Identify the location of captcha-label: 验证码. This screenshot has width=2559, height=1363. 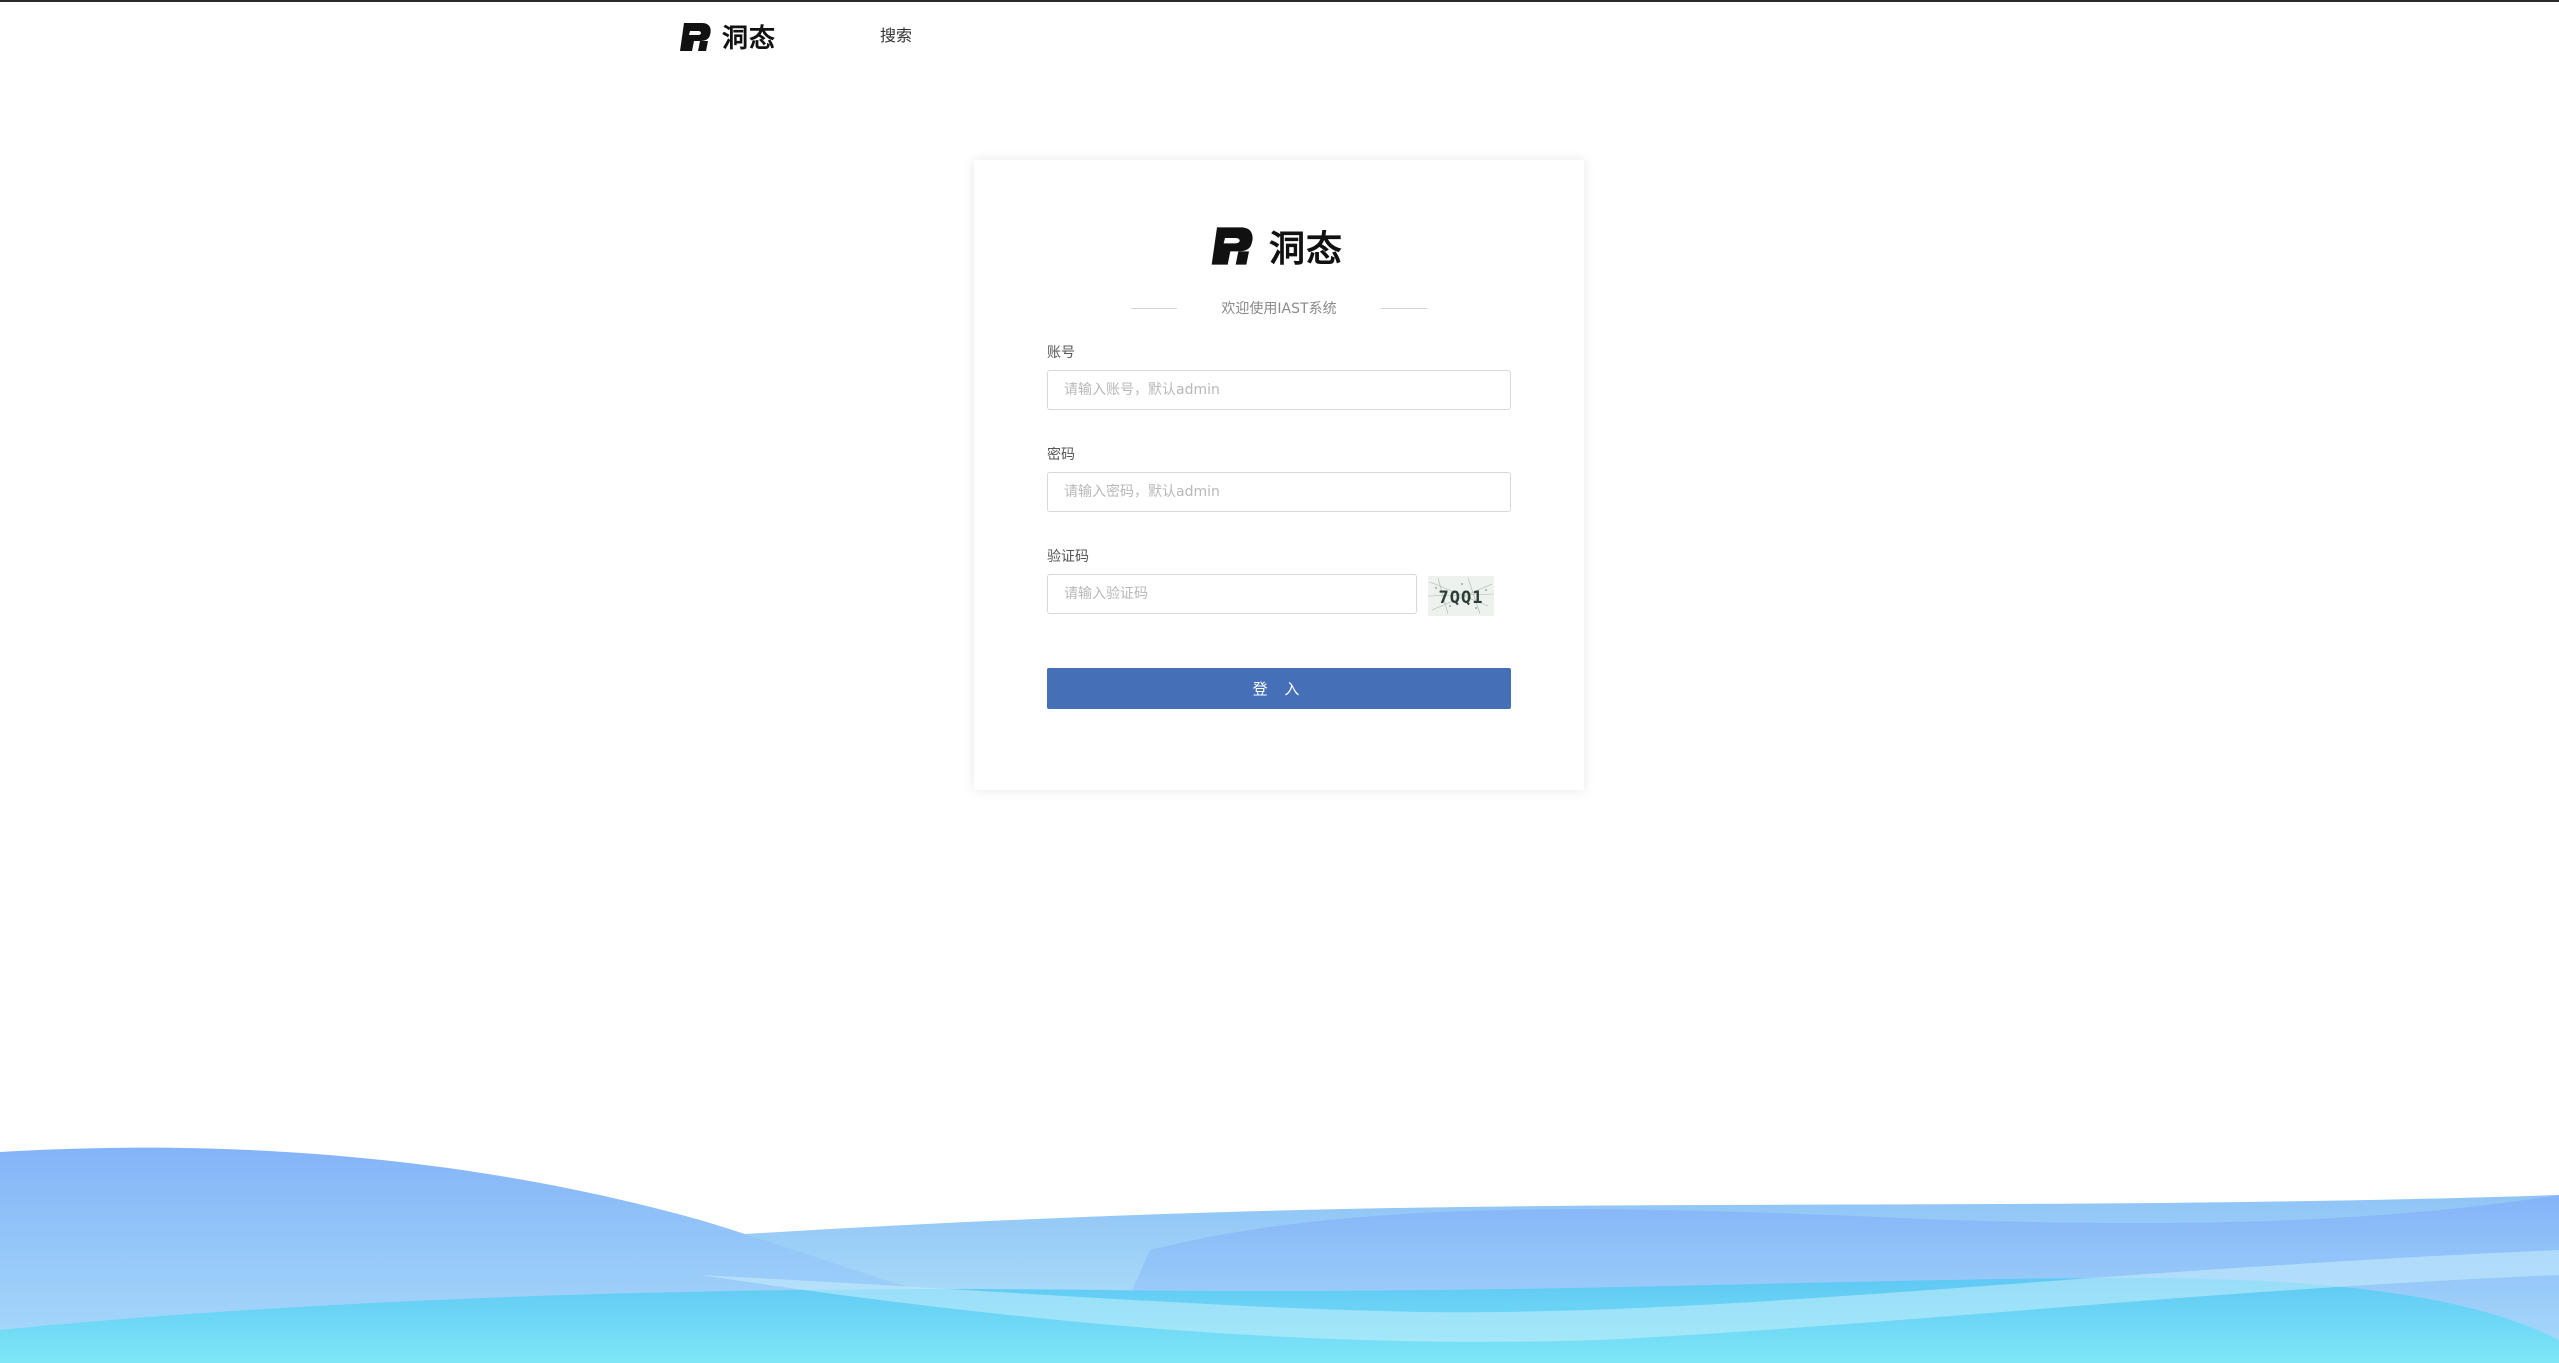
(1068, 557).